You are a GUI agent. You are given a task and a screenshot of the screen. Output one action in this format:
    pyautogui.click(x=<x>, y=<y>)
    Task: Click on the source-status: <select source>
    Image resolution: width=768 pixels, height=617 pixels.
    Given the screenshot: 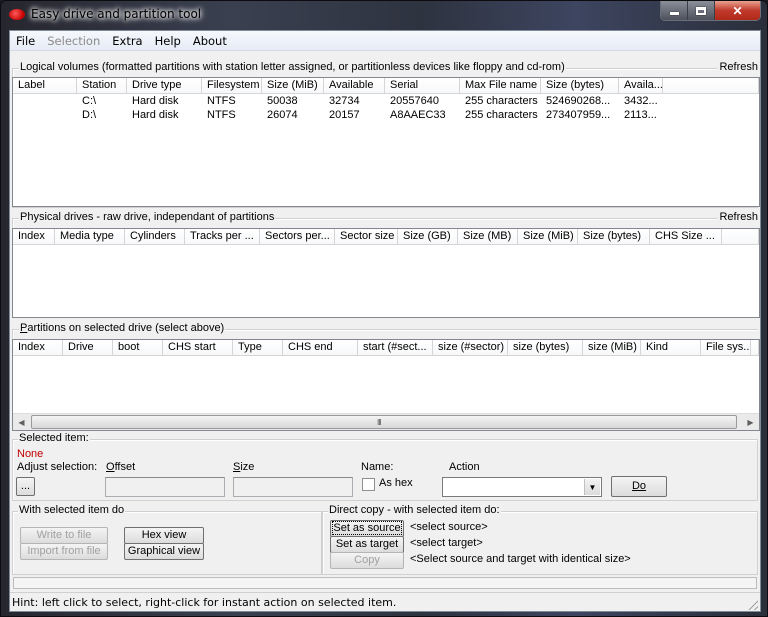 What is the action you would take?
    pyautogui.click(x=449, y=527)
    